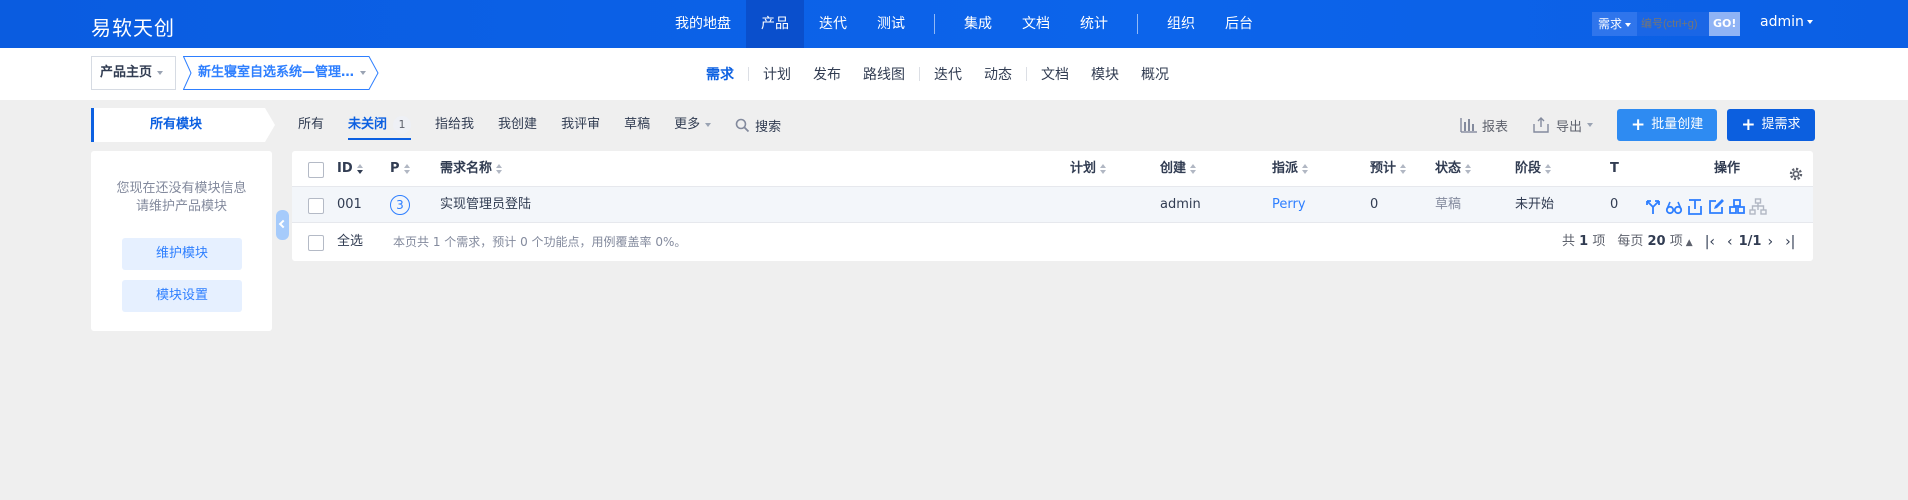 The image size is (1908, 500). What do you see at coordinates (1052, 169) in the screenshot?
I see `table-header: ID P 需求名称 计划 创建 指派 预计 状态 阶段 T 操作` at bounding box center [1052, 169].